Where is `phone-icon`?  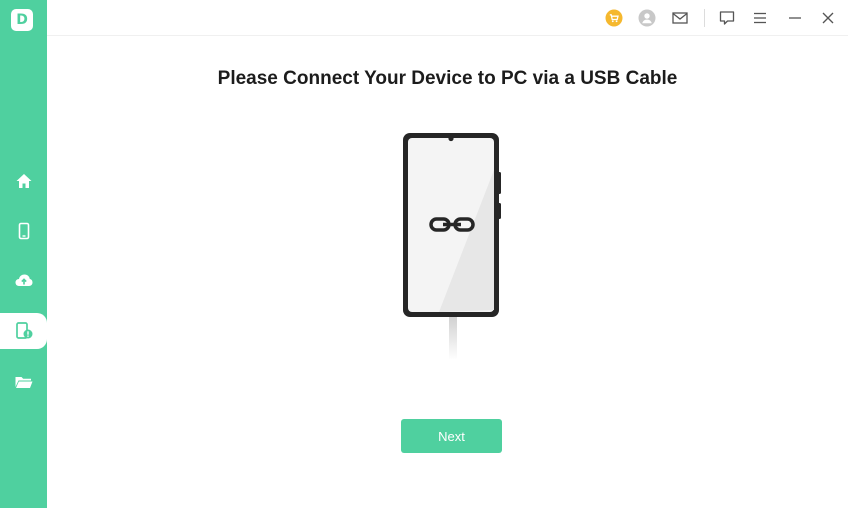
phone-icon is located at coordinates (23, 231).